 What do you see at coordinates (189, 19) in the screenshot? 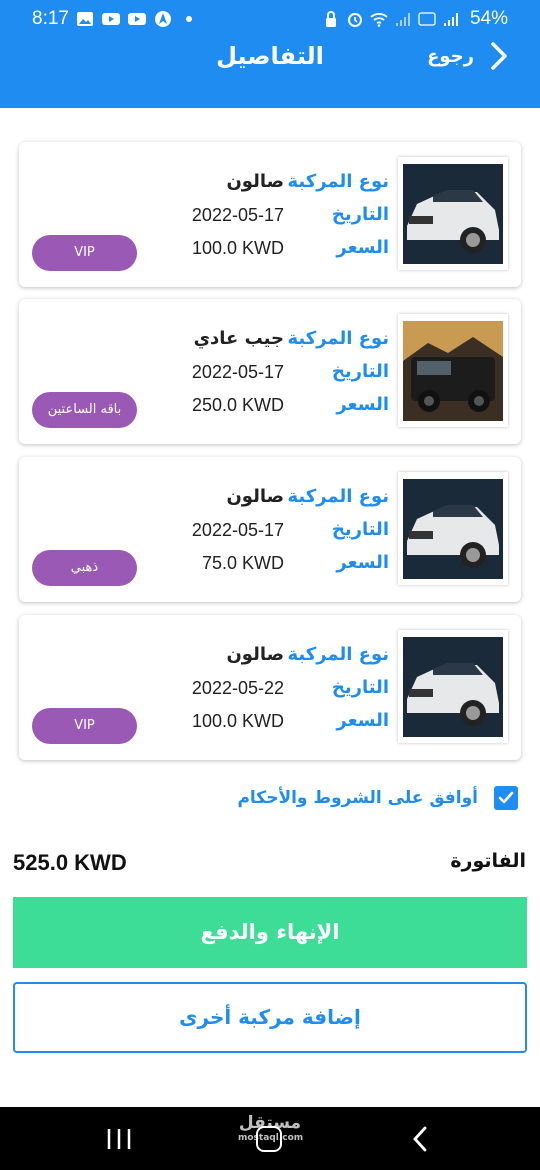
I see `dot-icon` at bounding box center [189, 19].